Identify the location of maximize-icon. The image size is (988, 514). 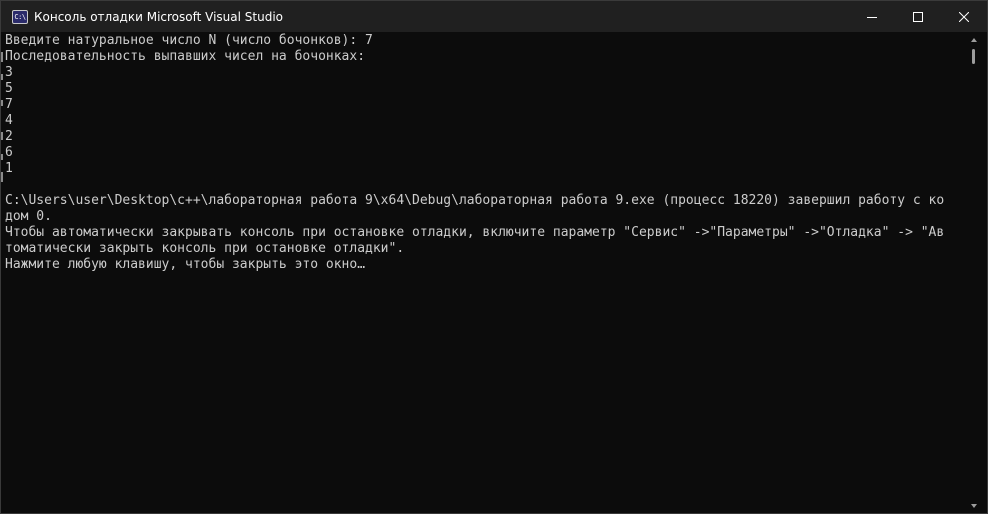
(918, 16).